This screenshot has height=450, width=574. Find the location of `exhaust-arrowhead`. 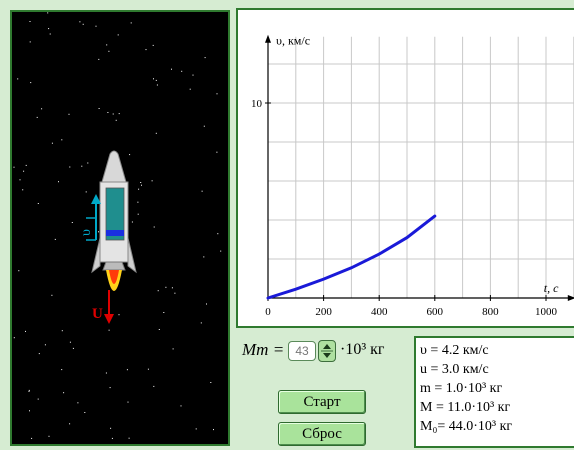

exhaust-arrowhead is located at coordinates (109, 319).